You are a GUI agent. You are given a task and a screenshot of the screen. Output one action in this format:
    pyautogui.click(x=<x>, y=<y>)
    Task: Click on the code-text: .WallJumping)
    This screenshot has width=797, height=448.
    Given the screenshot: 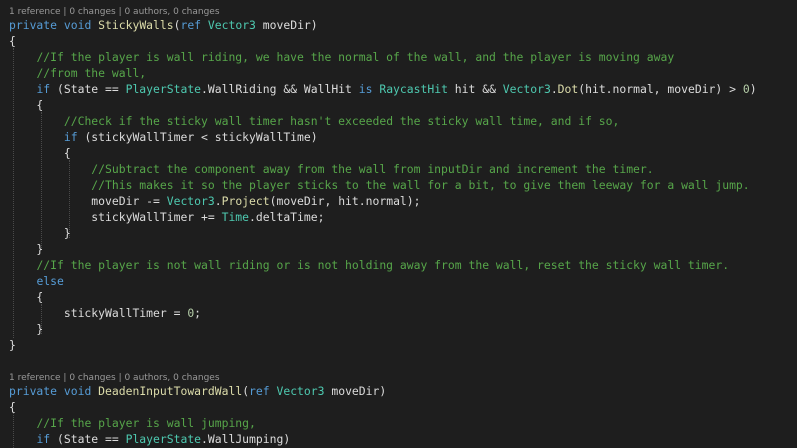 What is the action you would take?
    pyautogui.click(x=246, y=439)
    